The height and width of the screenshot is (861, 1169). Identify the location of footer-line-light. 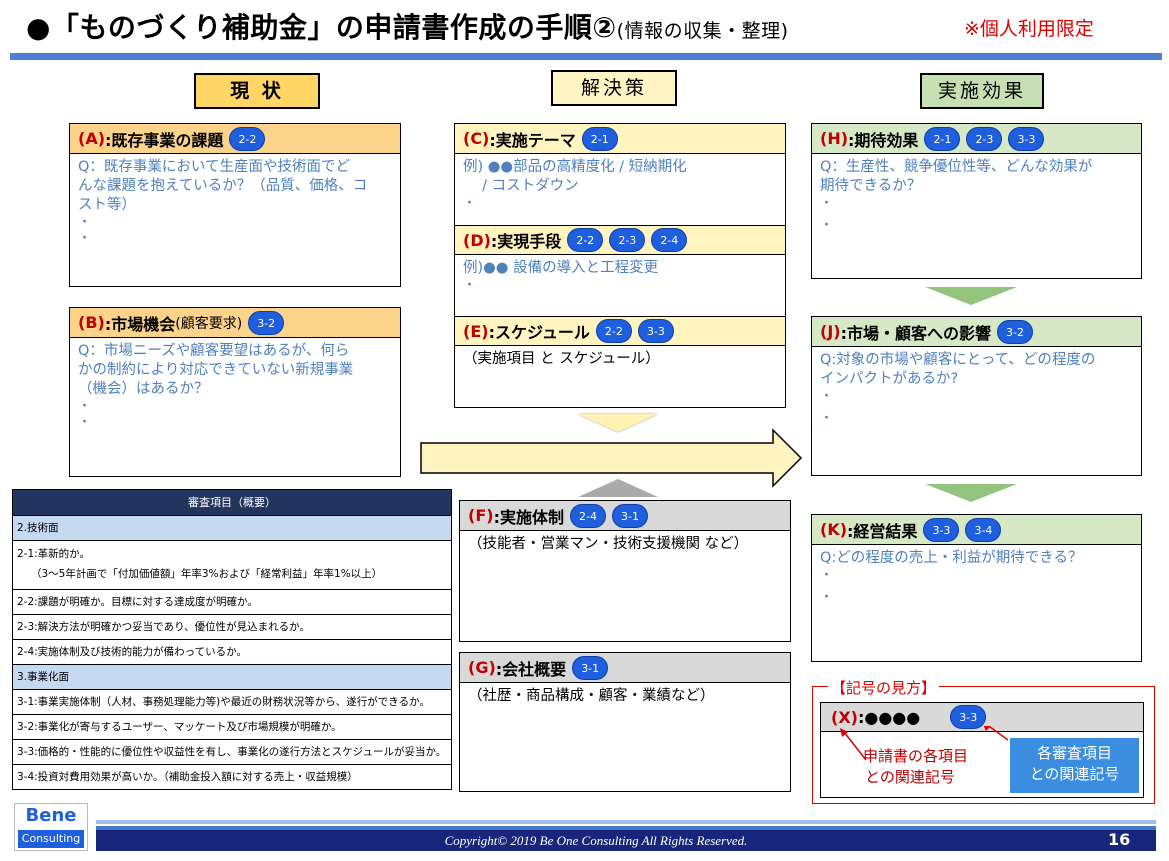
(626, 822).